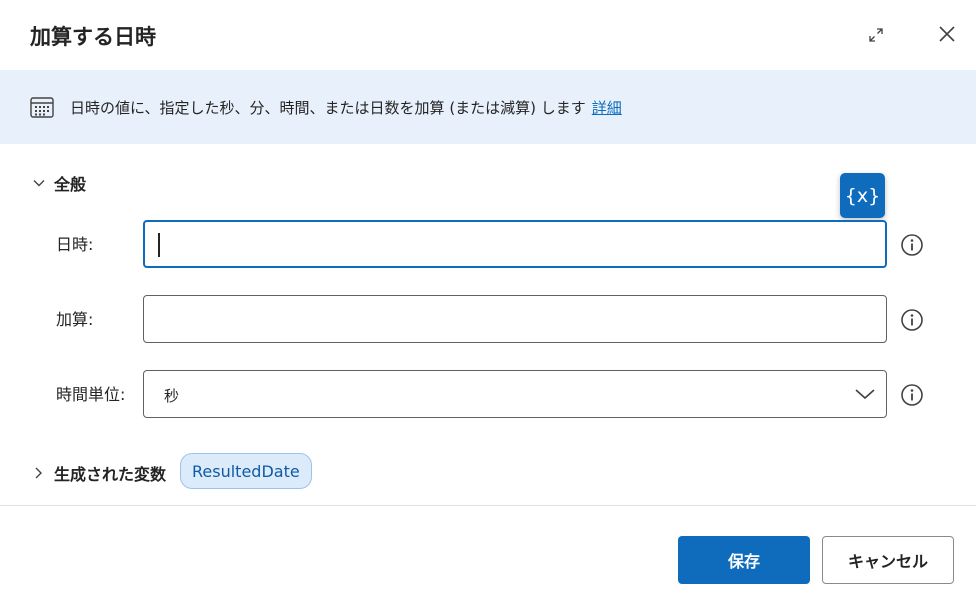  Describe the element at coordinates (515, 394) in the screenshot. I see `time-unit-select: 秒` at that location.